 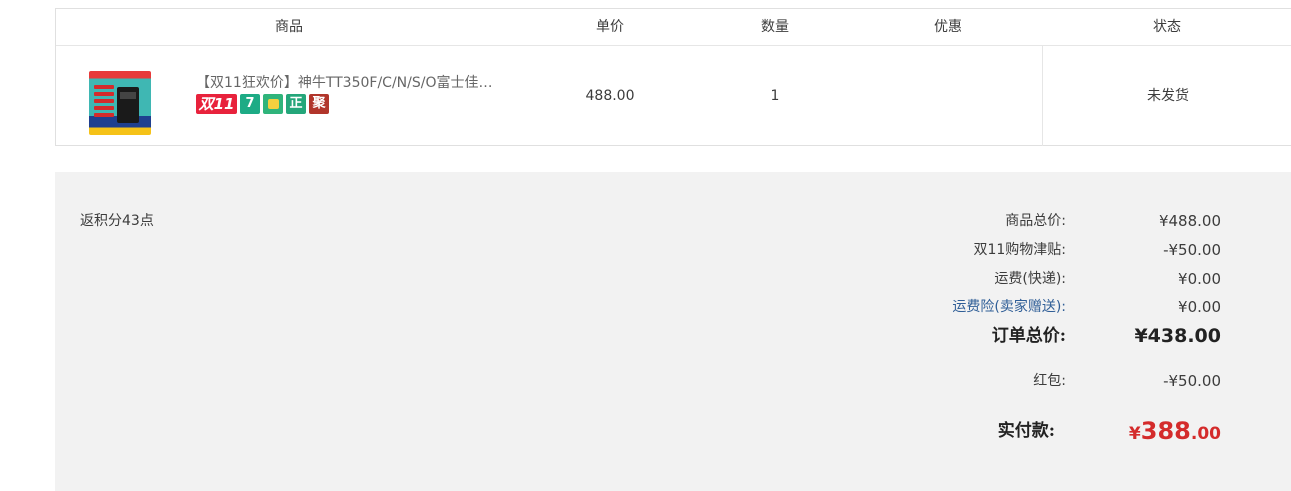 What do you see at coordinates (250, 104) in the screenshot?
I see `seven-day-return-badge-icon: 7` at bounding box center [250, 104].